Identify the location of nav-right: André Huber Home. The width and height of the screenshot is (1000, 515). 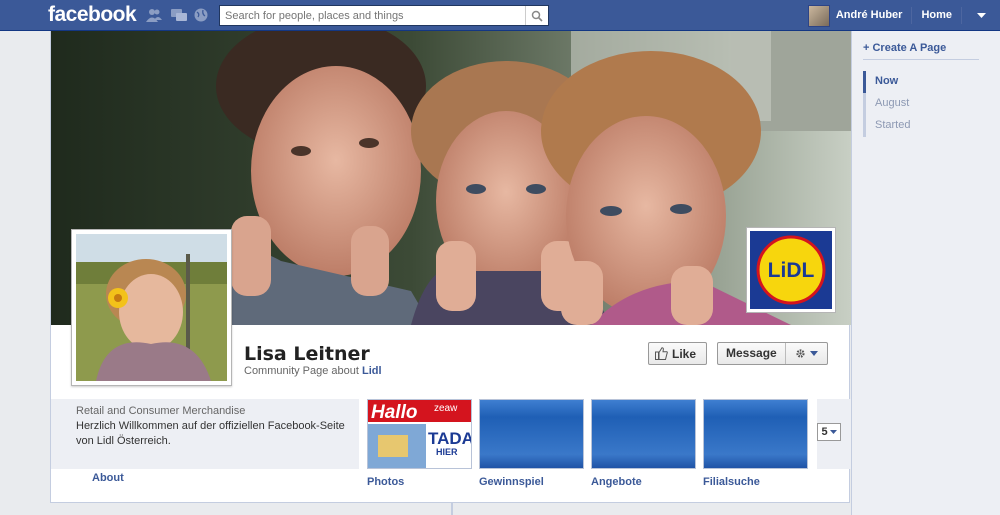
(903, 15).